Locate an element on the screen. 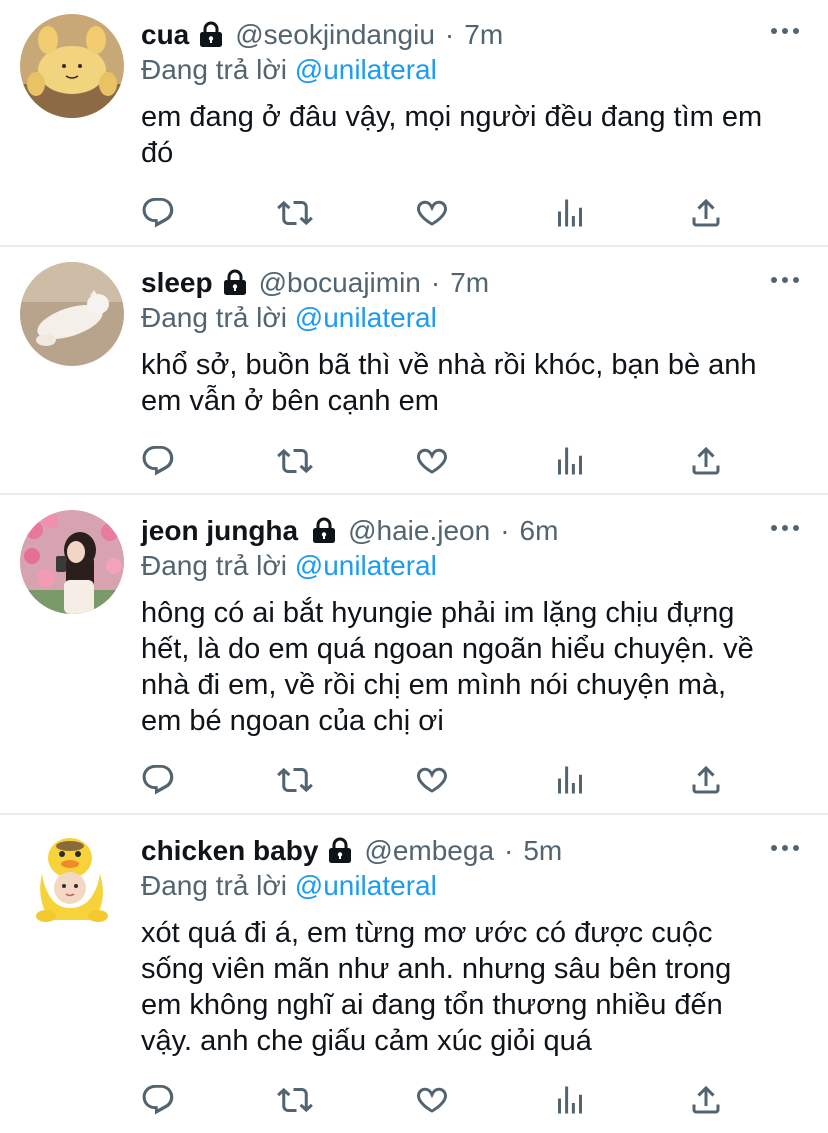  username: @seokjindangiu is located at coordinates (335, 35).